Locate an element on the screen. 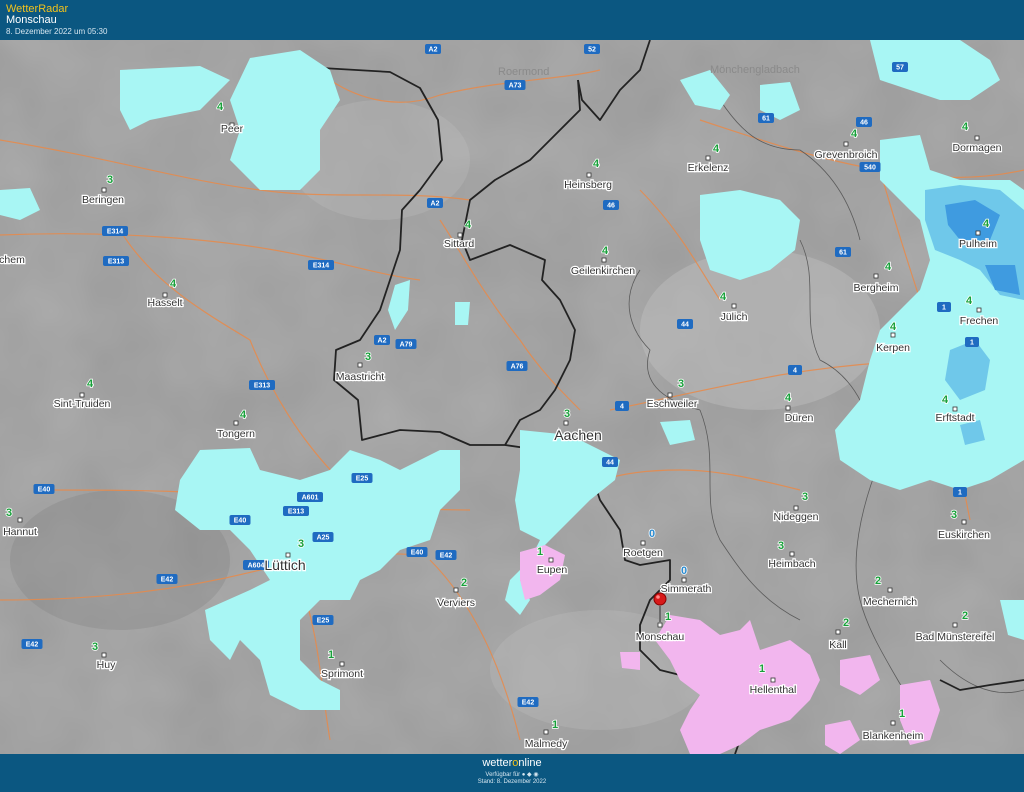 The width and height of the screenshot is (1024, 792). road-shield-label: A79 is located at coordinates (406, 345).